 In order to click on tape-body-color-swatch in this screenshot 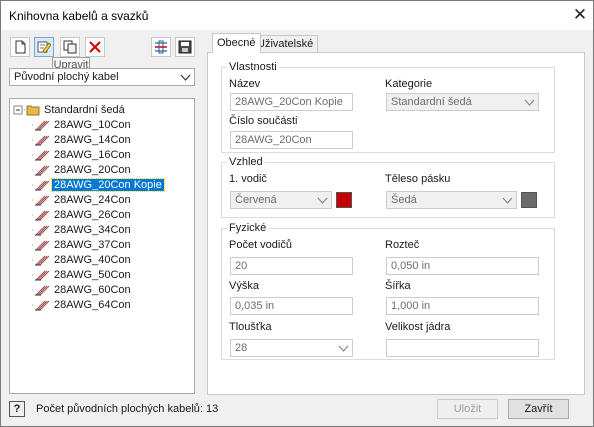, I will do `click(529, 200)`.